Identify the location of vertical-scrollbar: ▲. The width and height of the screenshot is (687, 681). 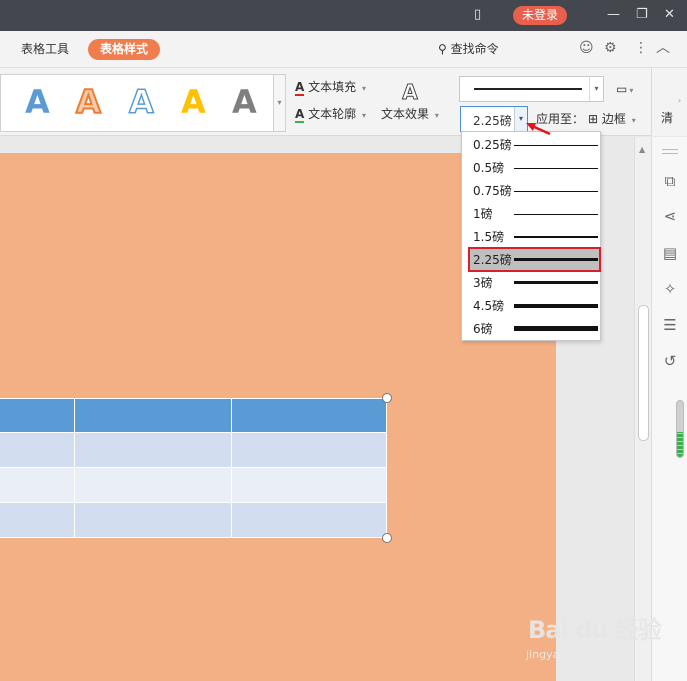
(642, 409).